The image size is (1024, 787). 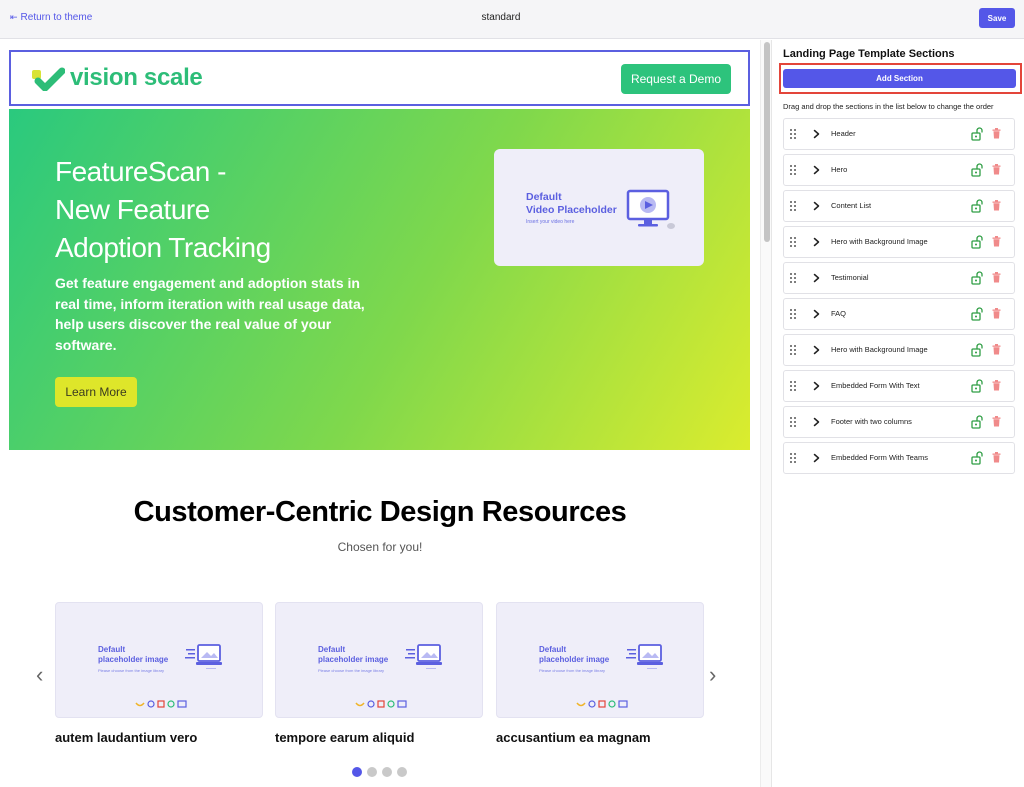 What do you see at coordinates (379, 78) in the screenshot?
I see `site-header-section: vision scale Request a Demo` at bounding box center [379, 78].